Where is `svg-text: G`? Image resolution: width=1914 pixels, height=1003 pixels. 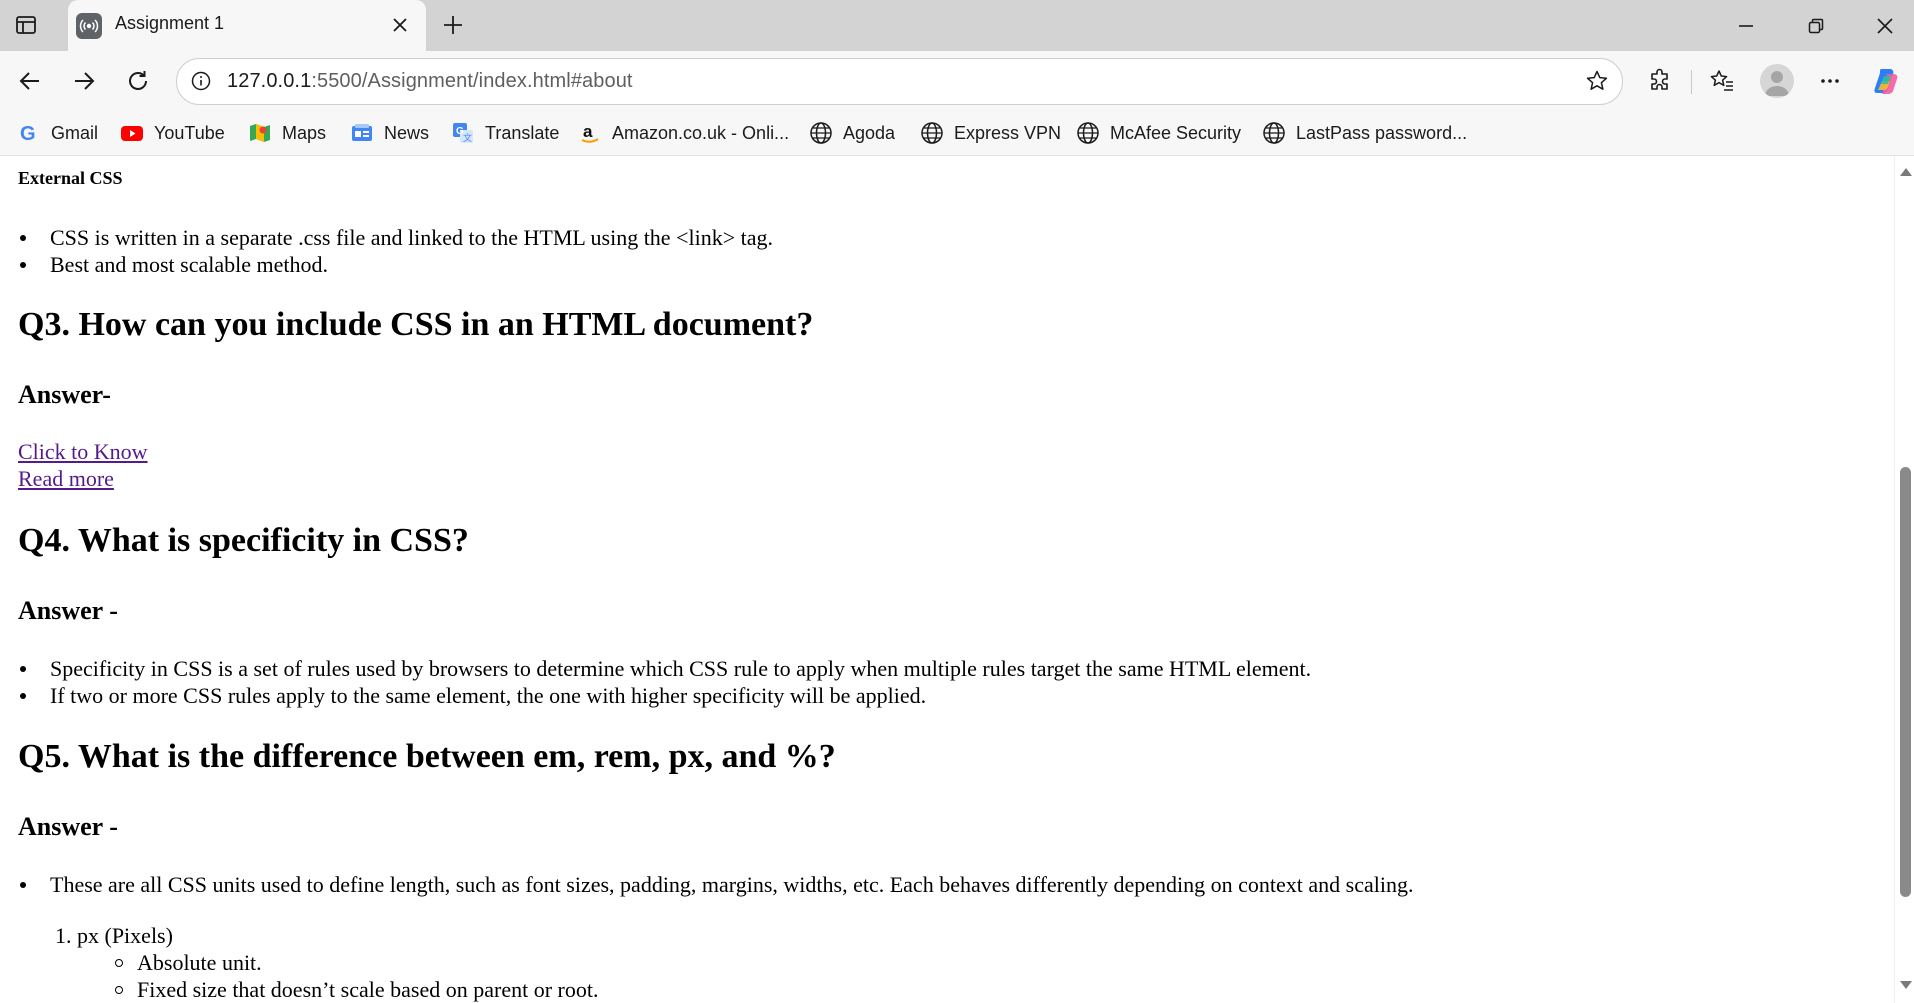 svg-text: G is located at coordinates (28, 133).